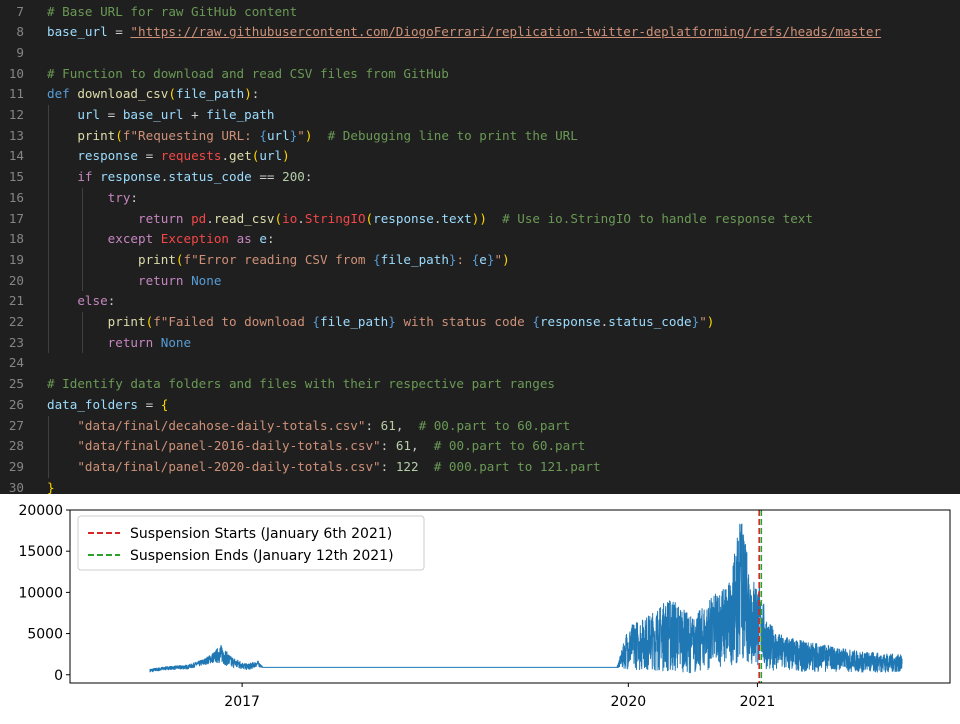 Image resolution: width=960 pixels, height=724 pixels. I want to click on code-token: 61, so click(403, 446).